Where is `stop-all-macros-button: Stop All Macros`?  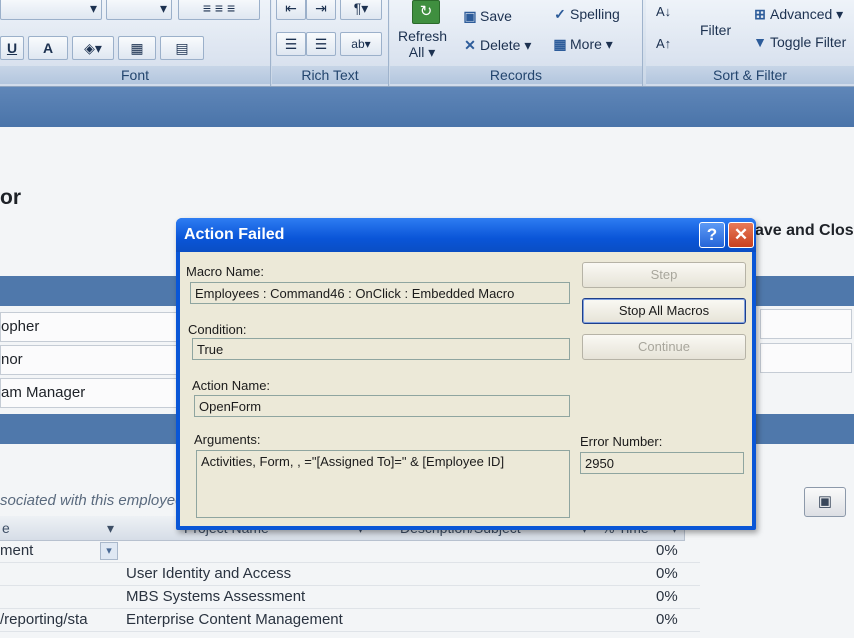 stop-all-macros-button: Stop All Macros is located at coordinates (664, 311).